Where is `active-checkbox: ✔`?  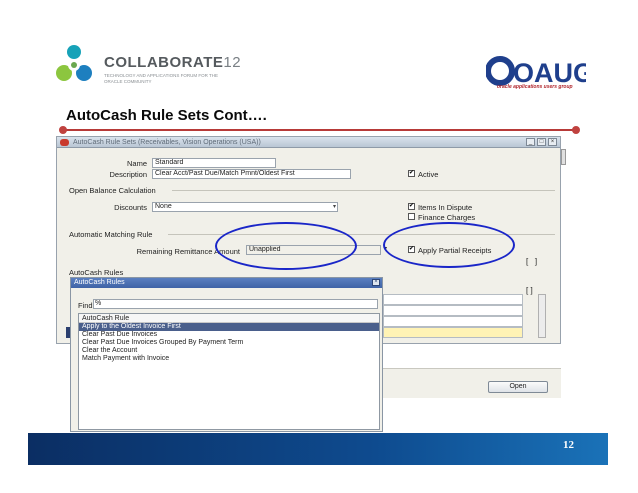
active-checkbox: ✔ is located at coordinates (411, 173).